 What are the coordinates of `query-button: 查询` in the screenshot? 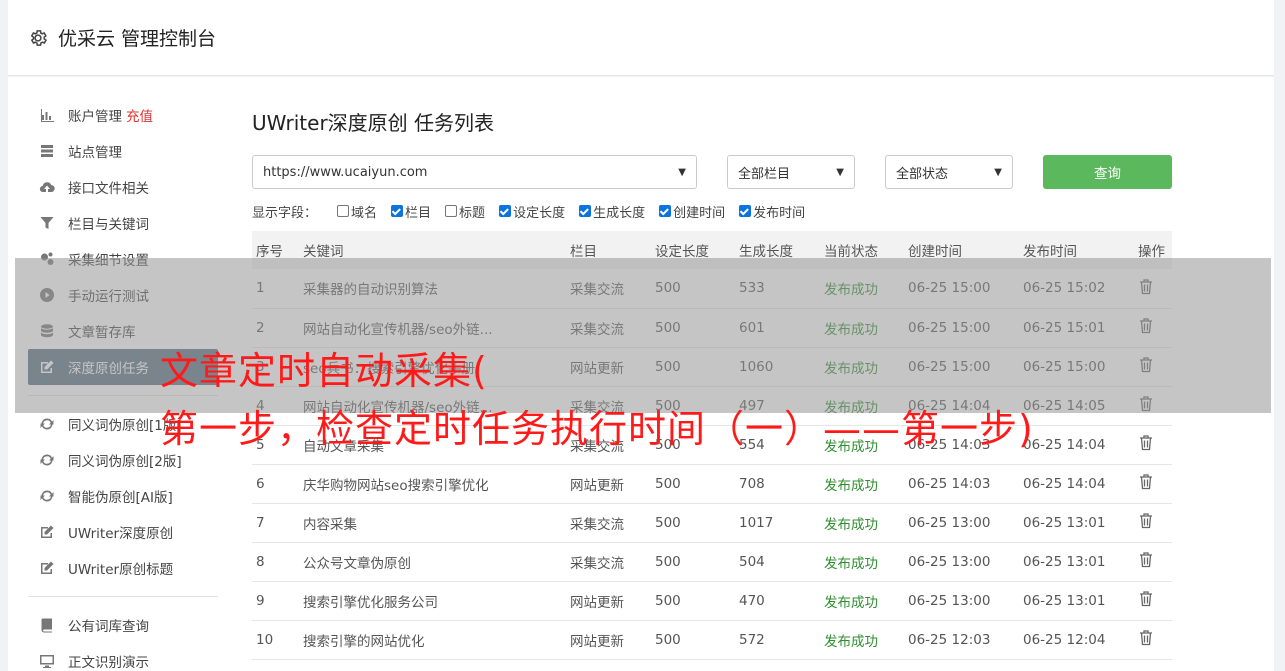 It's located at (1107, 172).